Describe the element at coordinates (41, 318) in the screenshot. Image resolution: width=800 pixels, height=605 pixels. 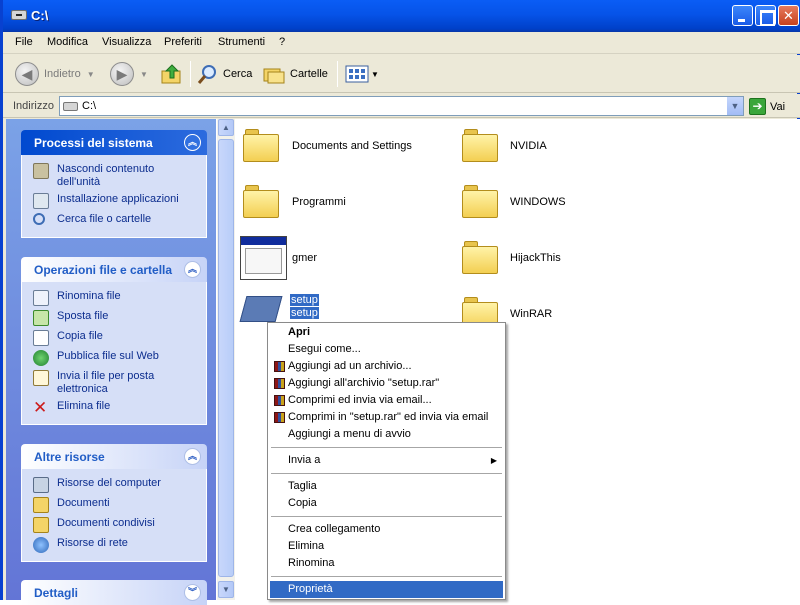
I see `move-icon` at that location.